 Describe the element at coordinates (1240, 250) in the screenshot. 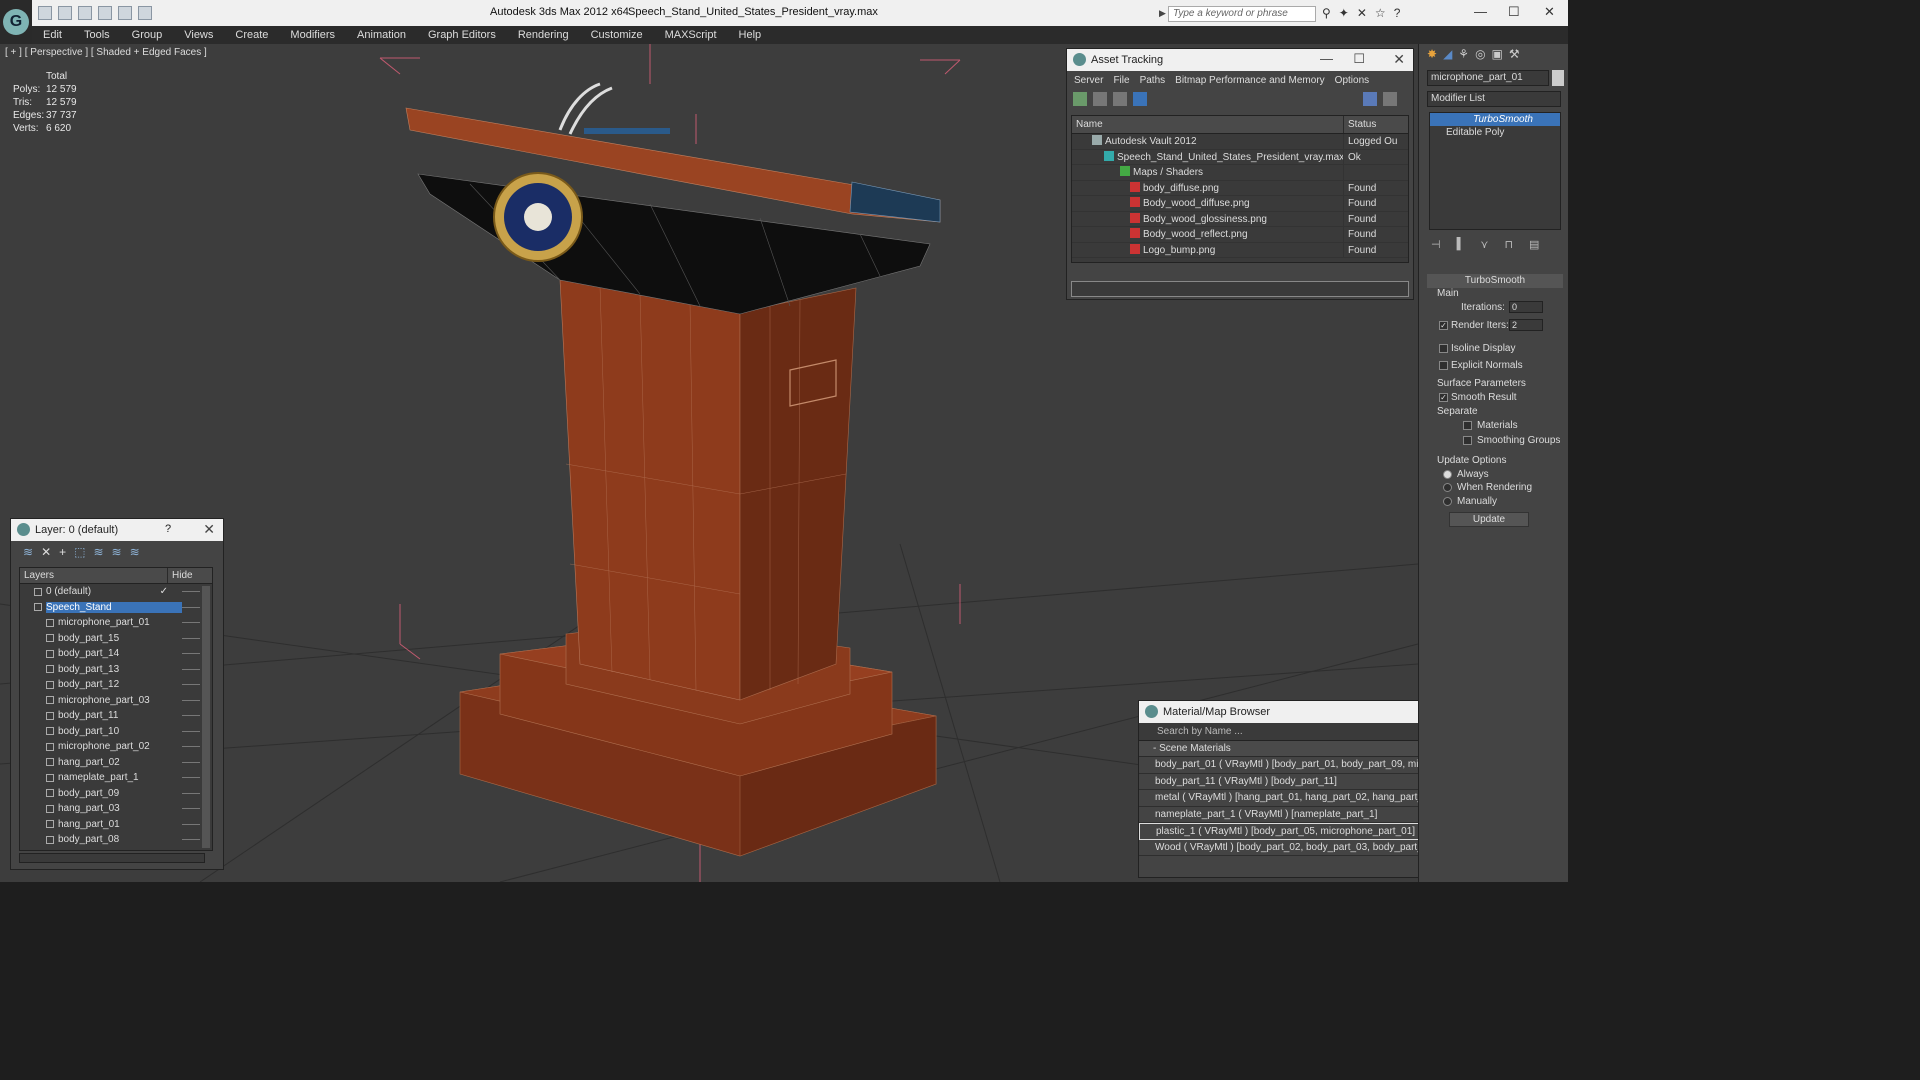

I see `asset-row: Logo_bump.png Found` at that location.